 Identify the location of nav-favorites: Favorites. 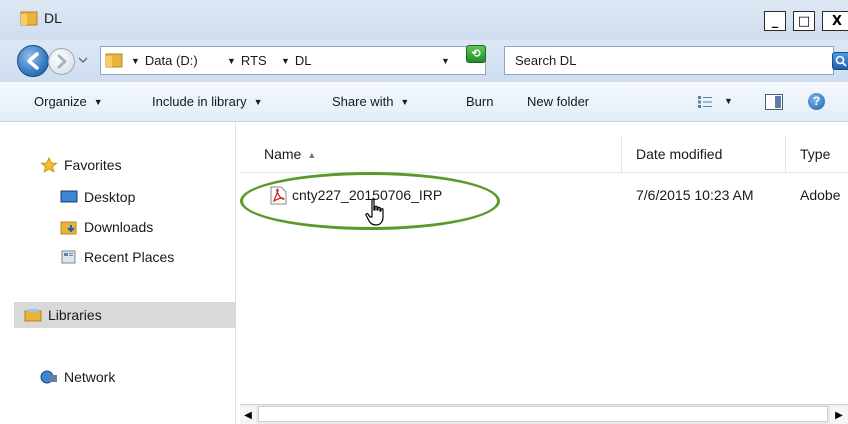
(81, 165).